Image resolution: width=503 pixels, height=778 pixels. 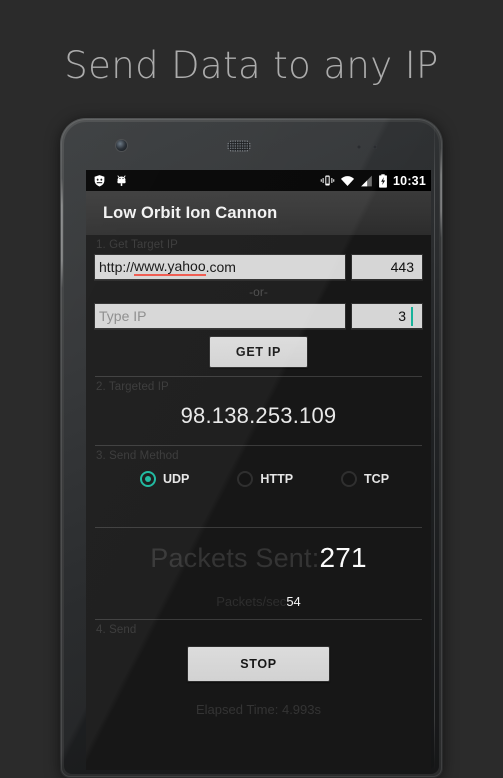 I want to click on earpiece-speaker-icon, so click(x=239, y=146).